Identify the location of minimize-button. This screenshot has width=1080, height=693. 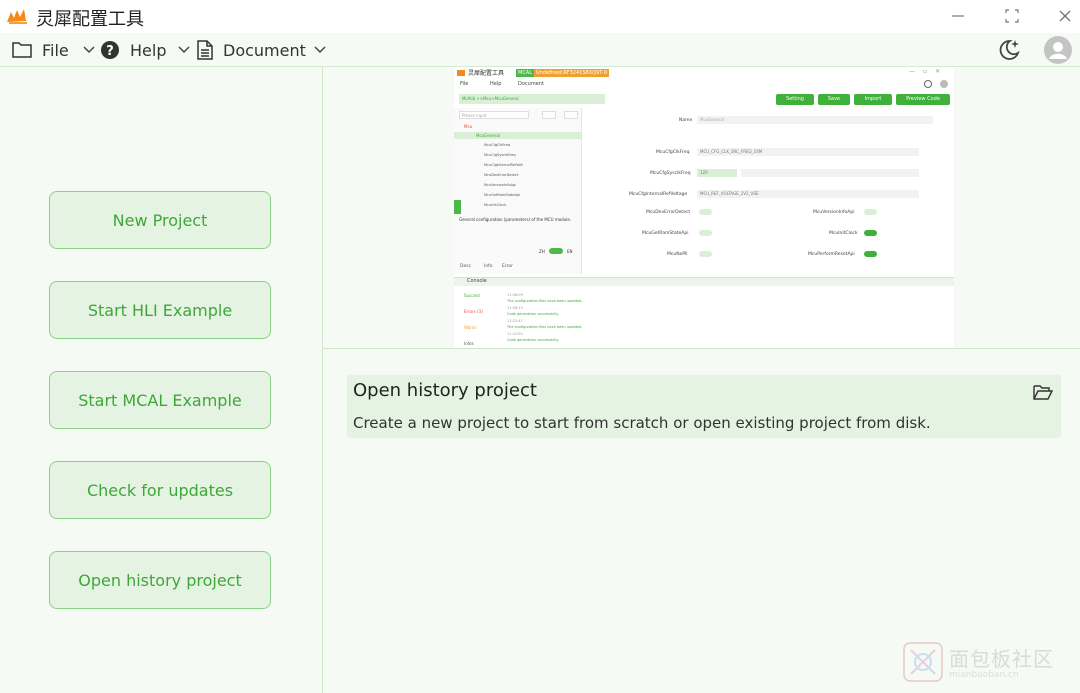
(958, 16).